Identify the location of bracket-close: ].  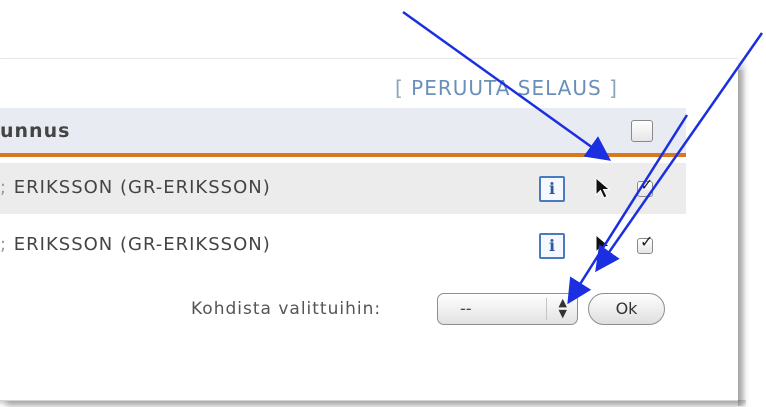
(613, 88).